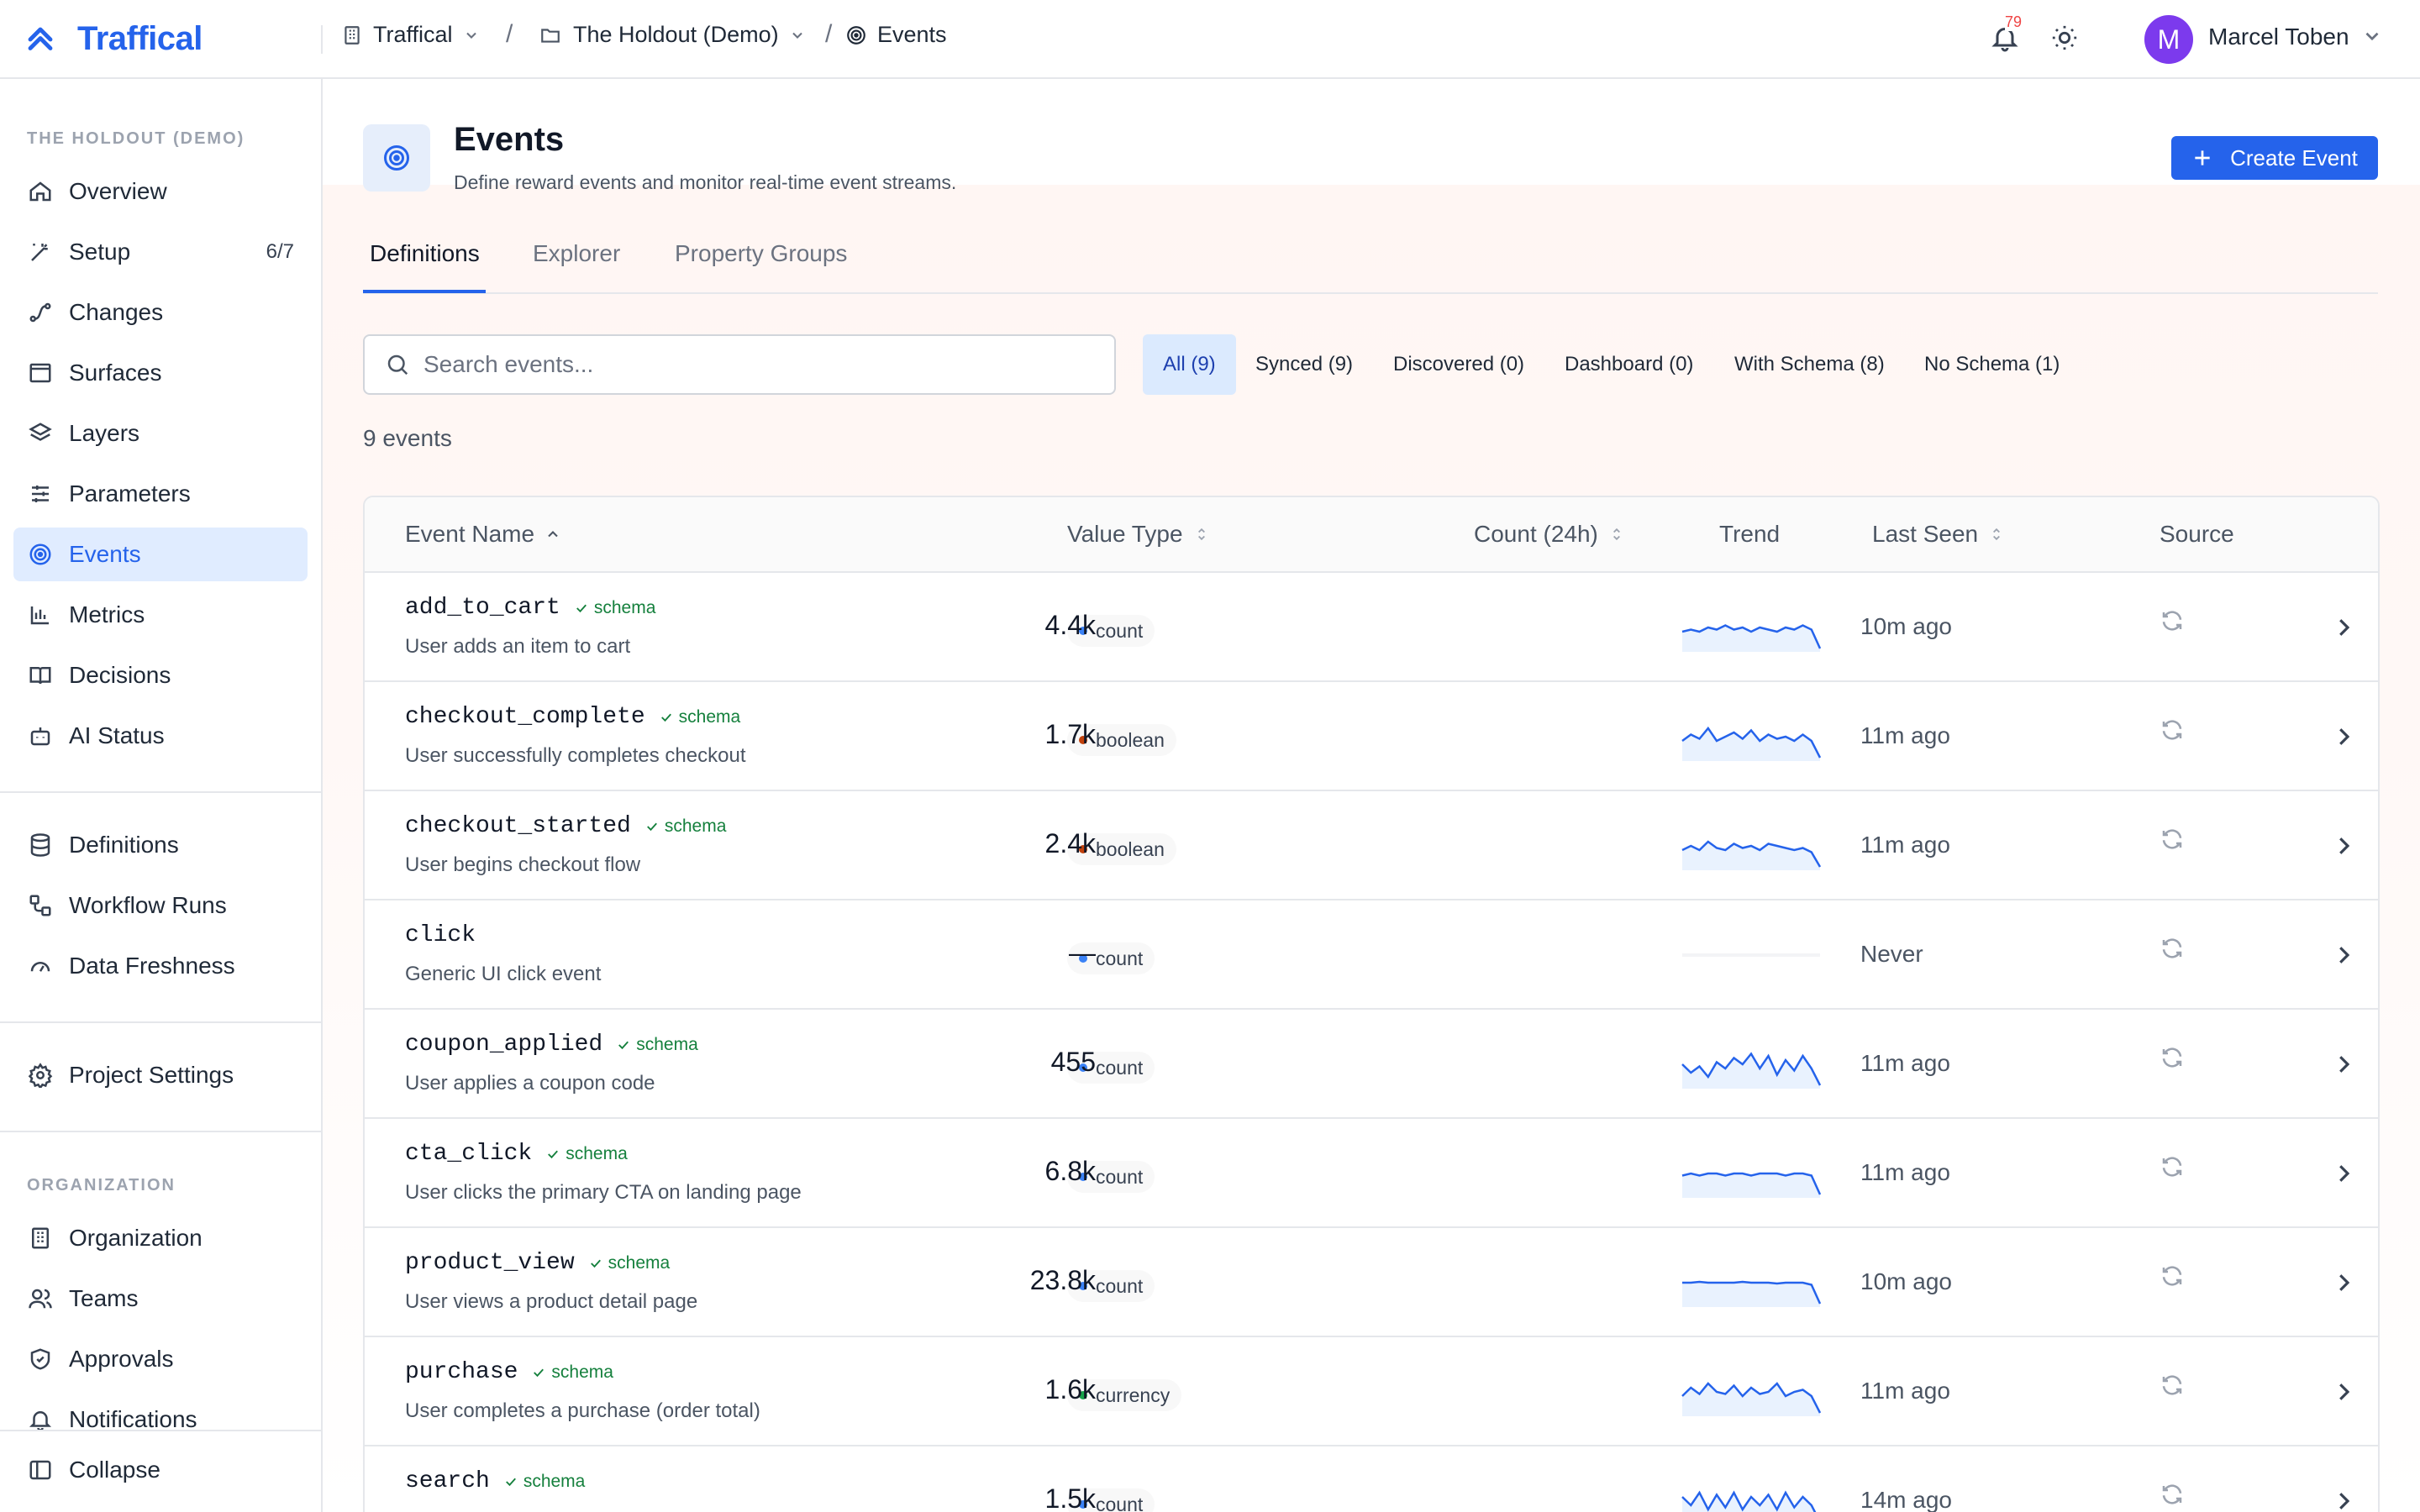  What do you see at coordinates (1992, 364) in the screenshot?
I see `filter-no-schema: No Schema (1)` at bounding box center [1992, 364].